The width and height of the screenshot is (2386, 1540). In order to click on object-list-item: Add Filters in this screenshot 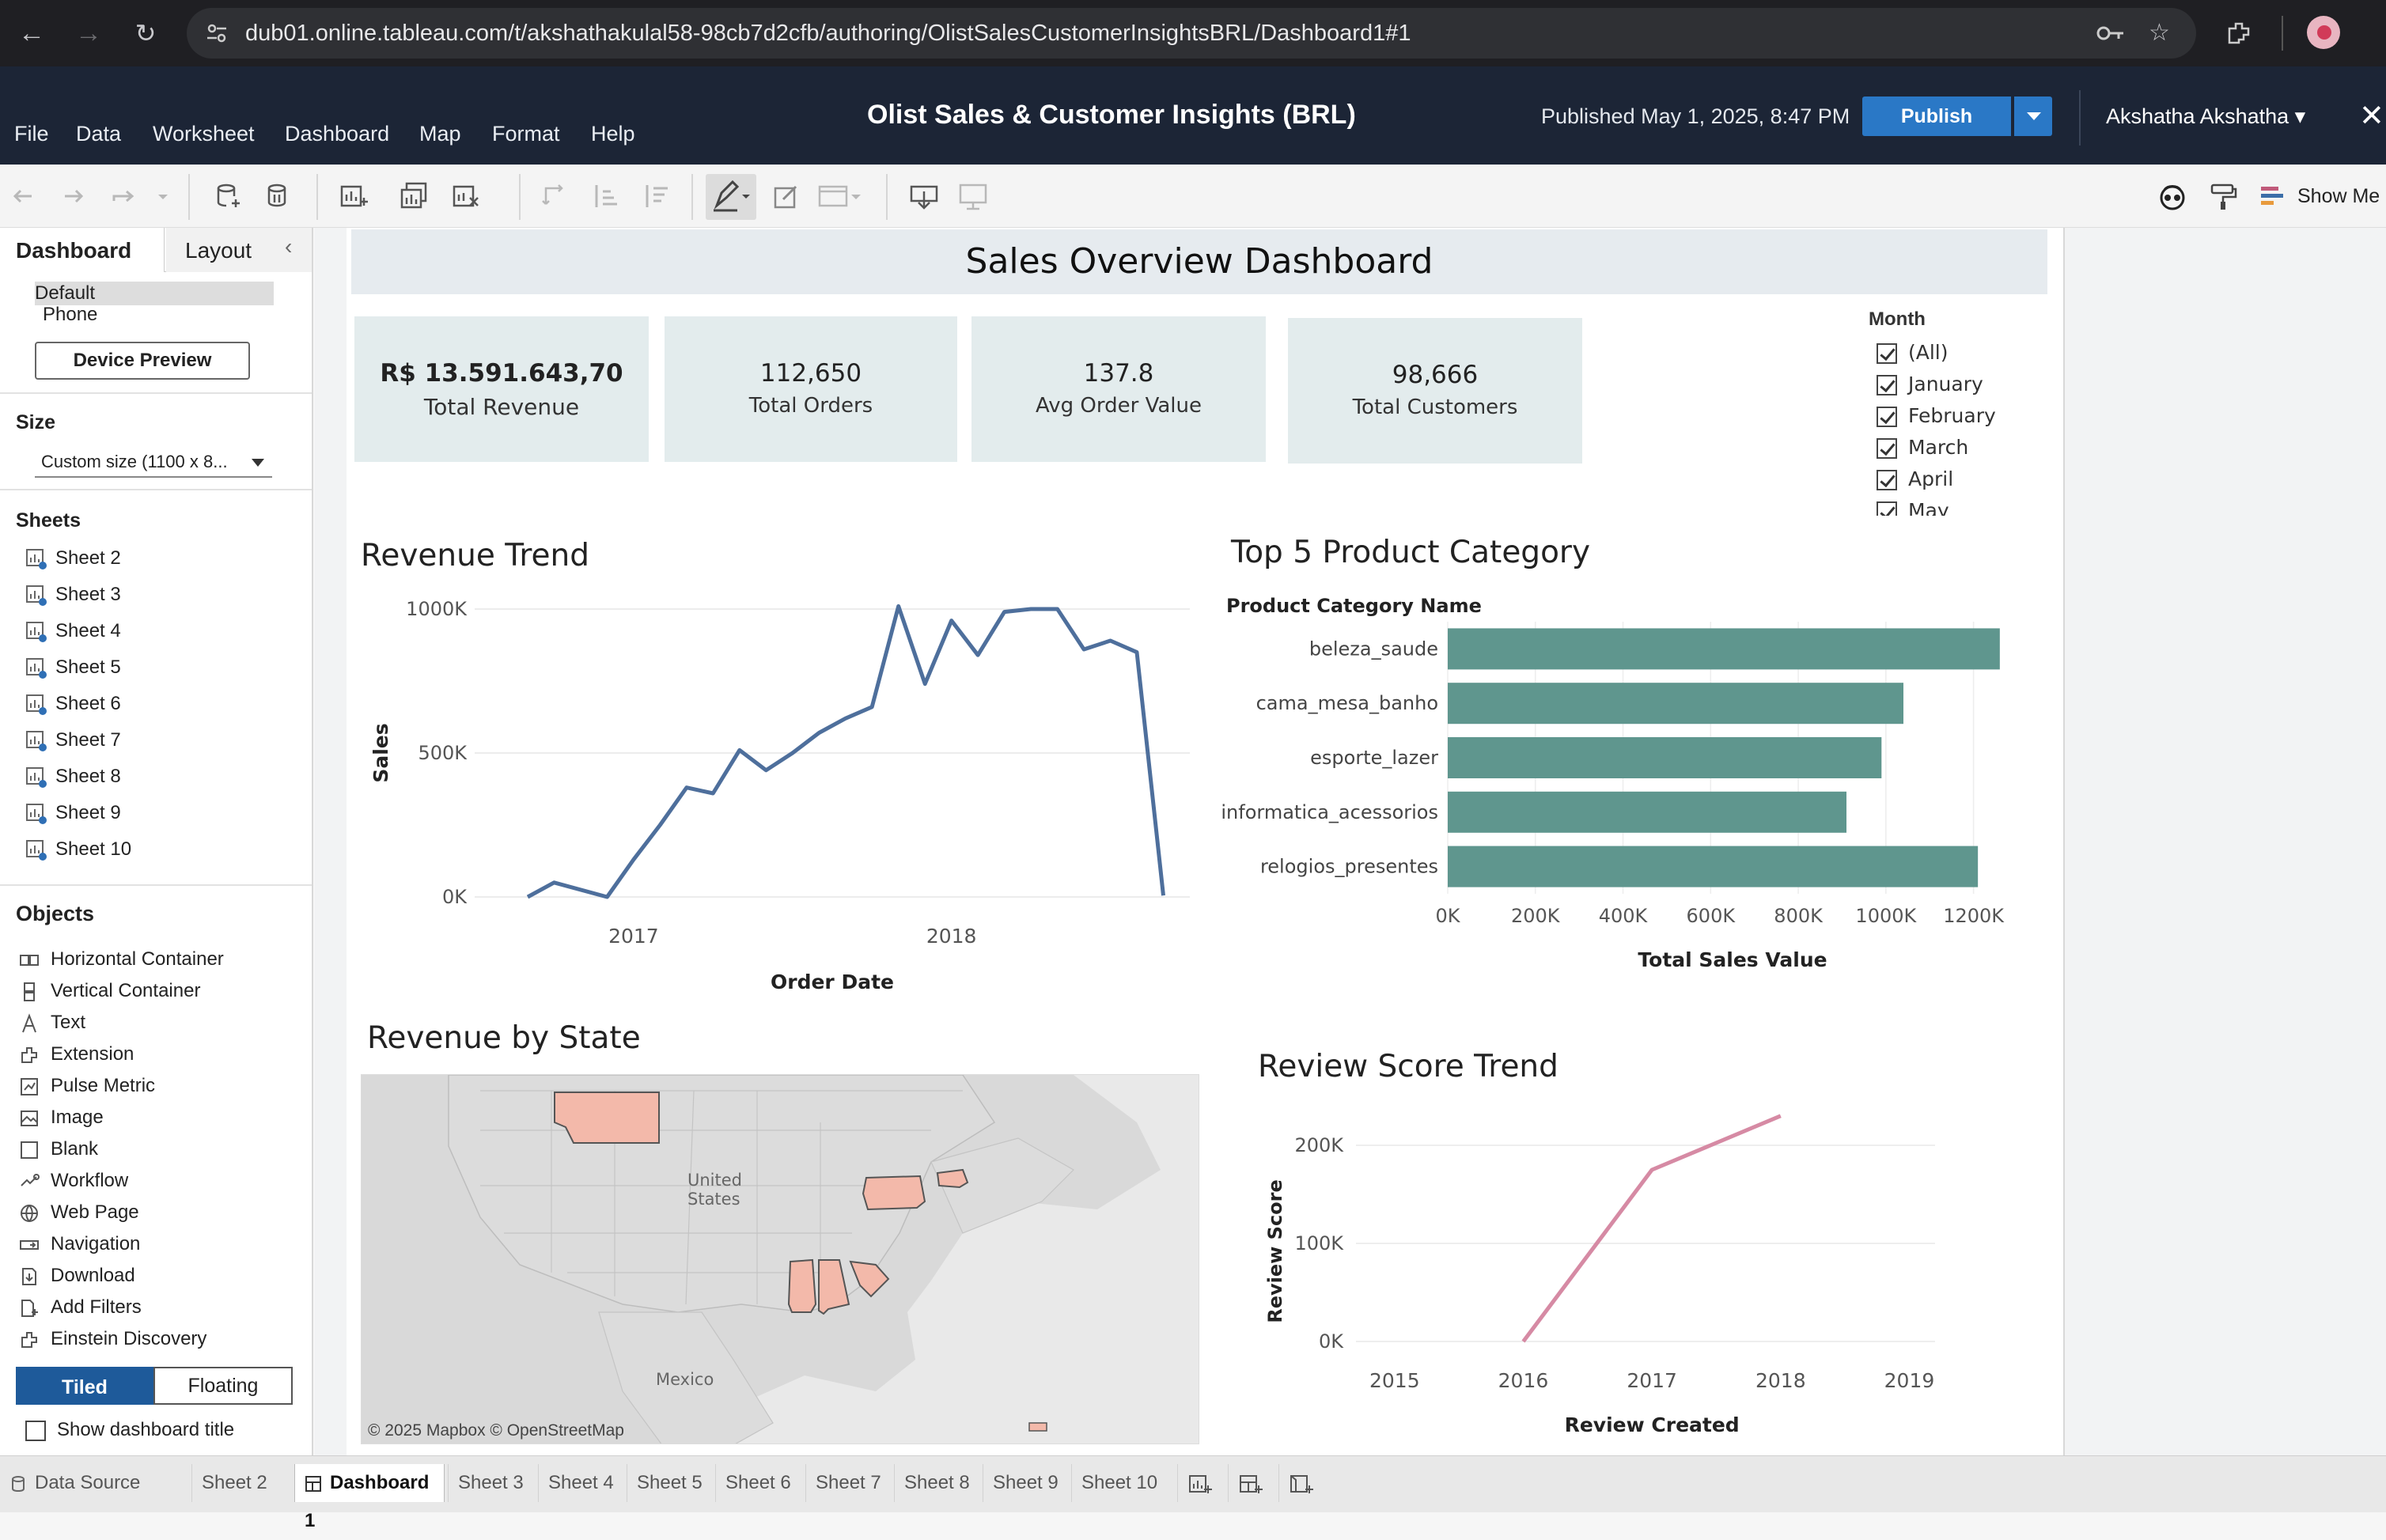, I will do `click(80, 1307)`.